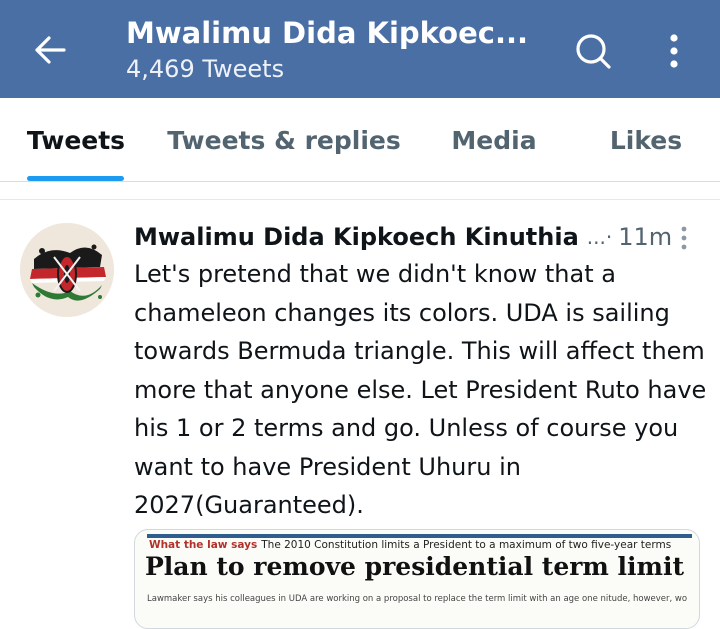 This screenshot has width=720, height=629. I want to click on tweet-header: Mwalimu Dida Kipkoech Kinuthia ...· 11m, so click(419, 237).